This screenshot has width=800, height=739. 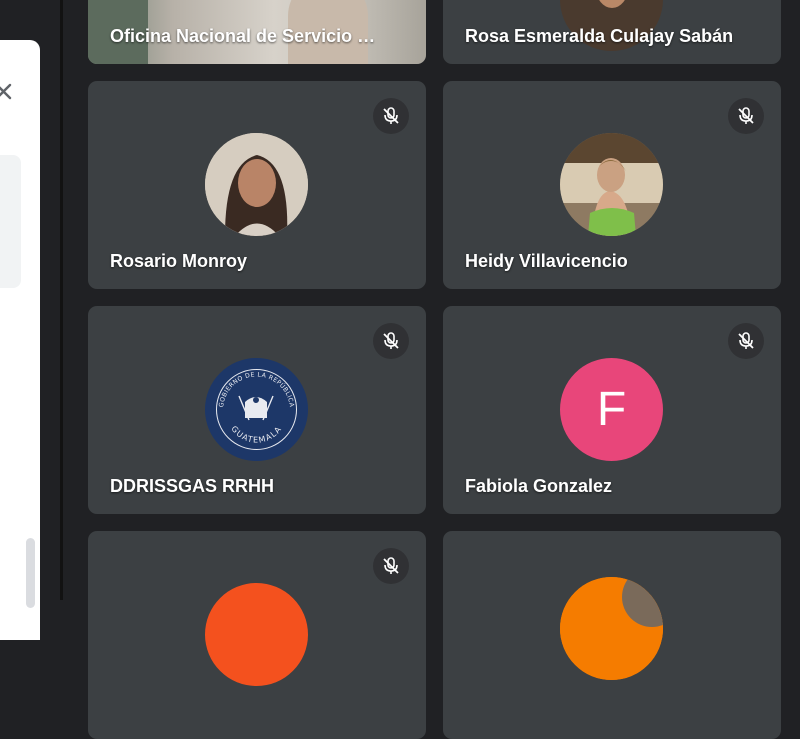 I want to click on side-panel, so click(x=20, y=340).